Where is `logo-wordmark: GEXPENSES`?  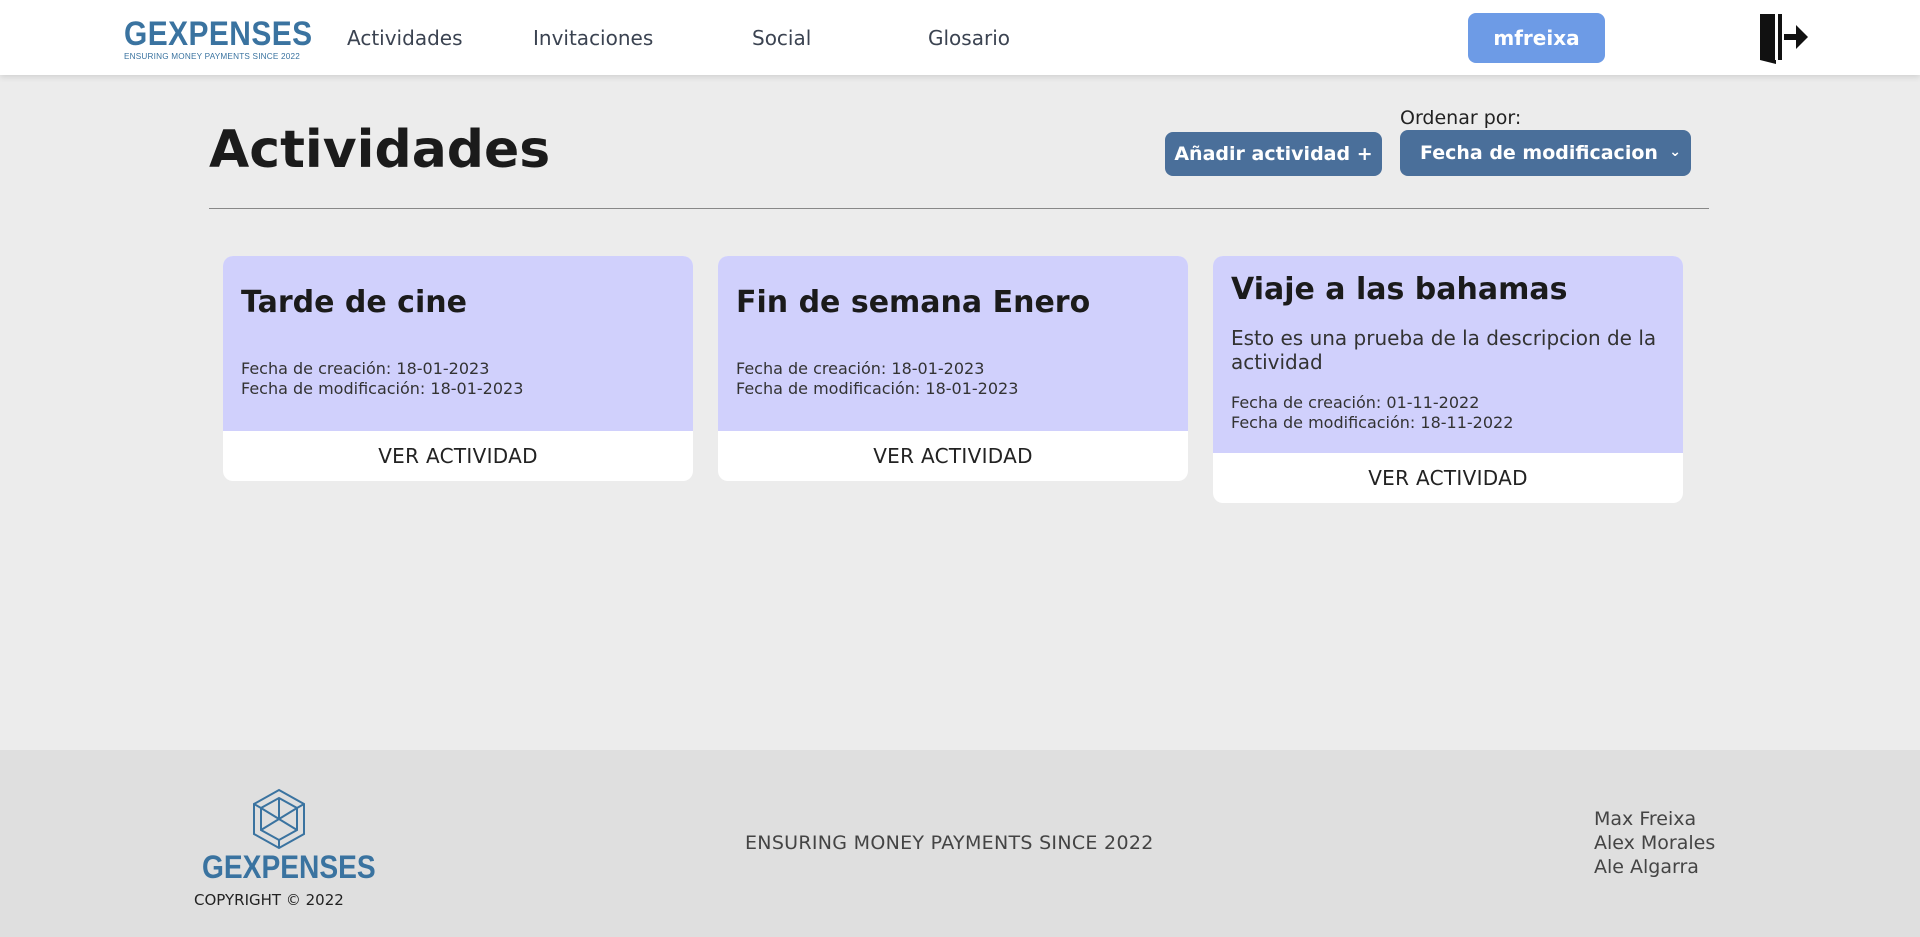 logo-wordmark: GEXPENSES is located at coordinates (218, 34).